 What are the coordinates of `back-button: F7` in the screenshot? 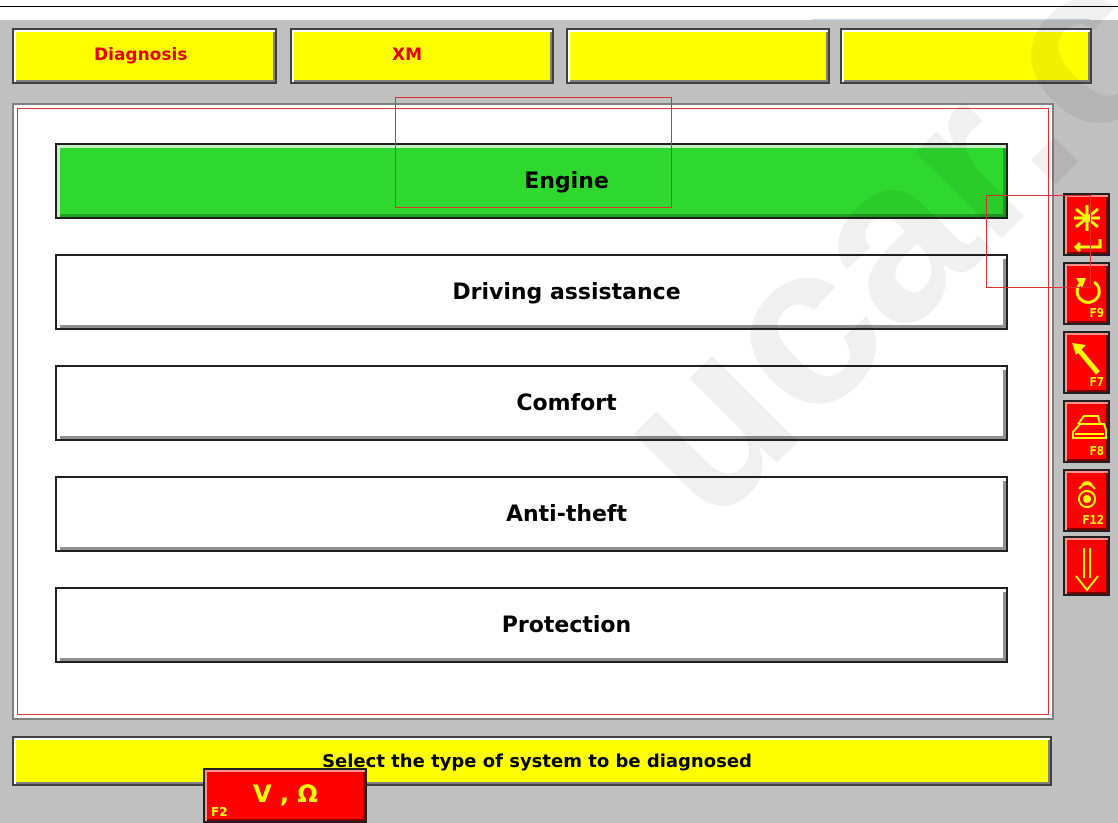 It's located at (1086, 362).